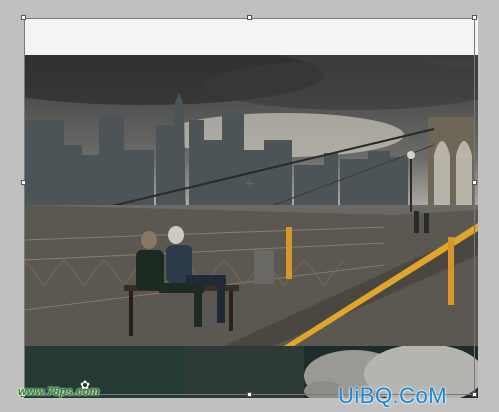 Image resolution: width=499 pixels, height=412 pixels. What do you see at coordinates (85, 385) in the screenshot?
I see `flower-icon: ✿` at bounding box center [85, 385].